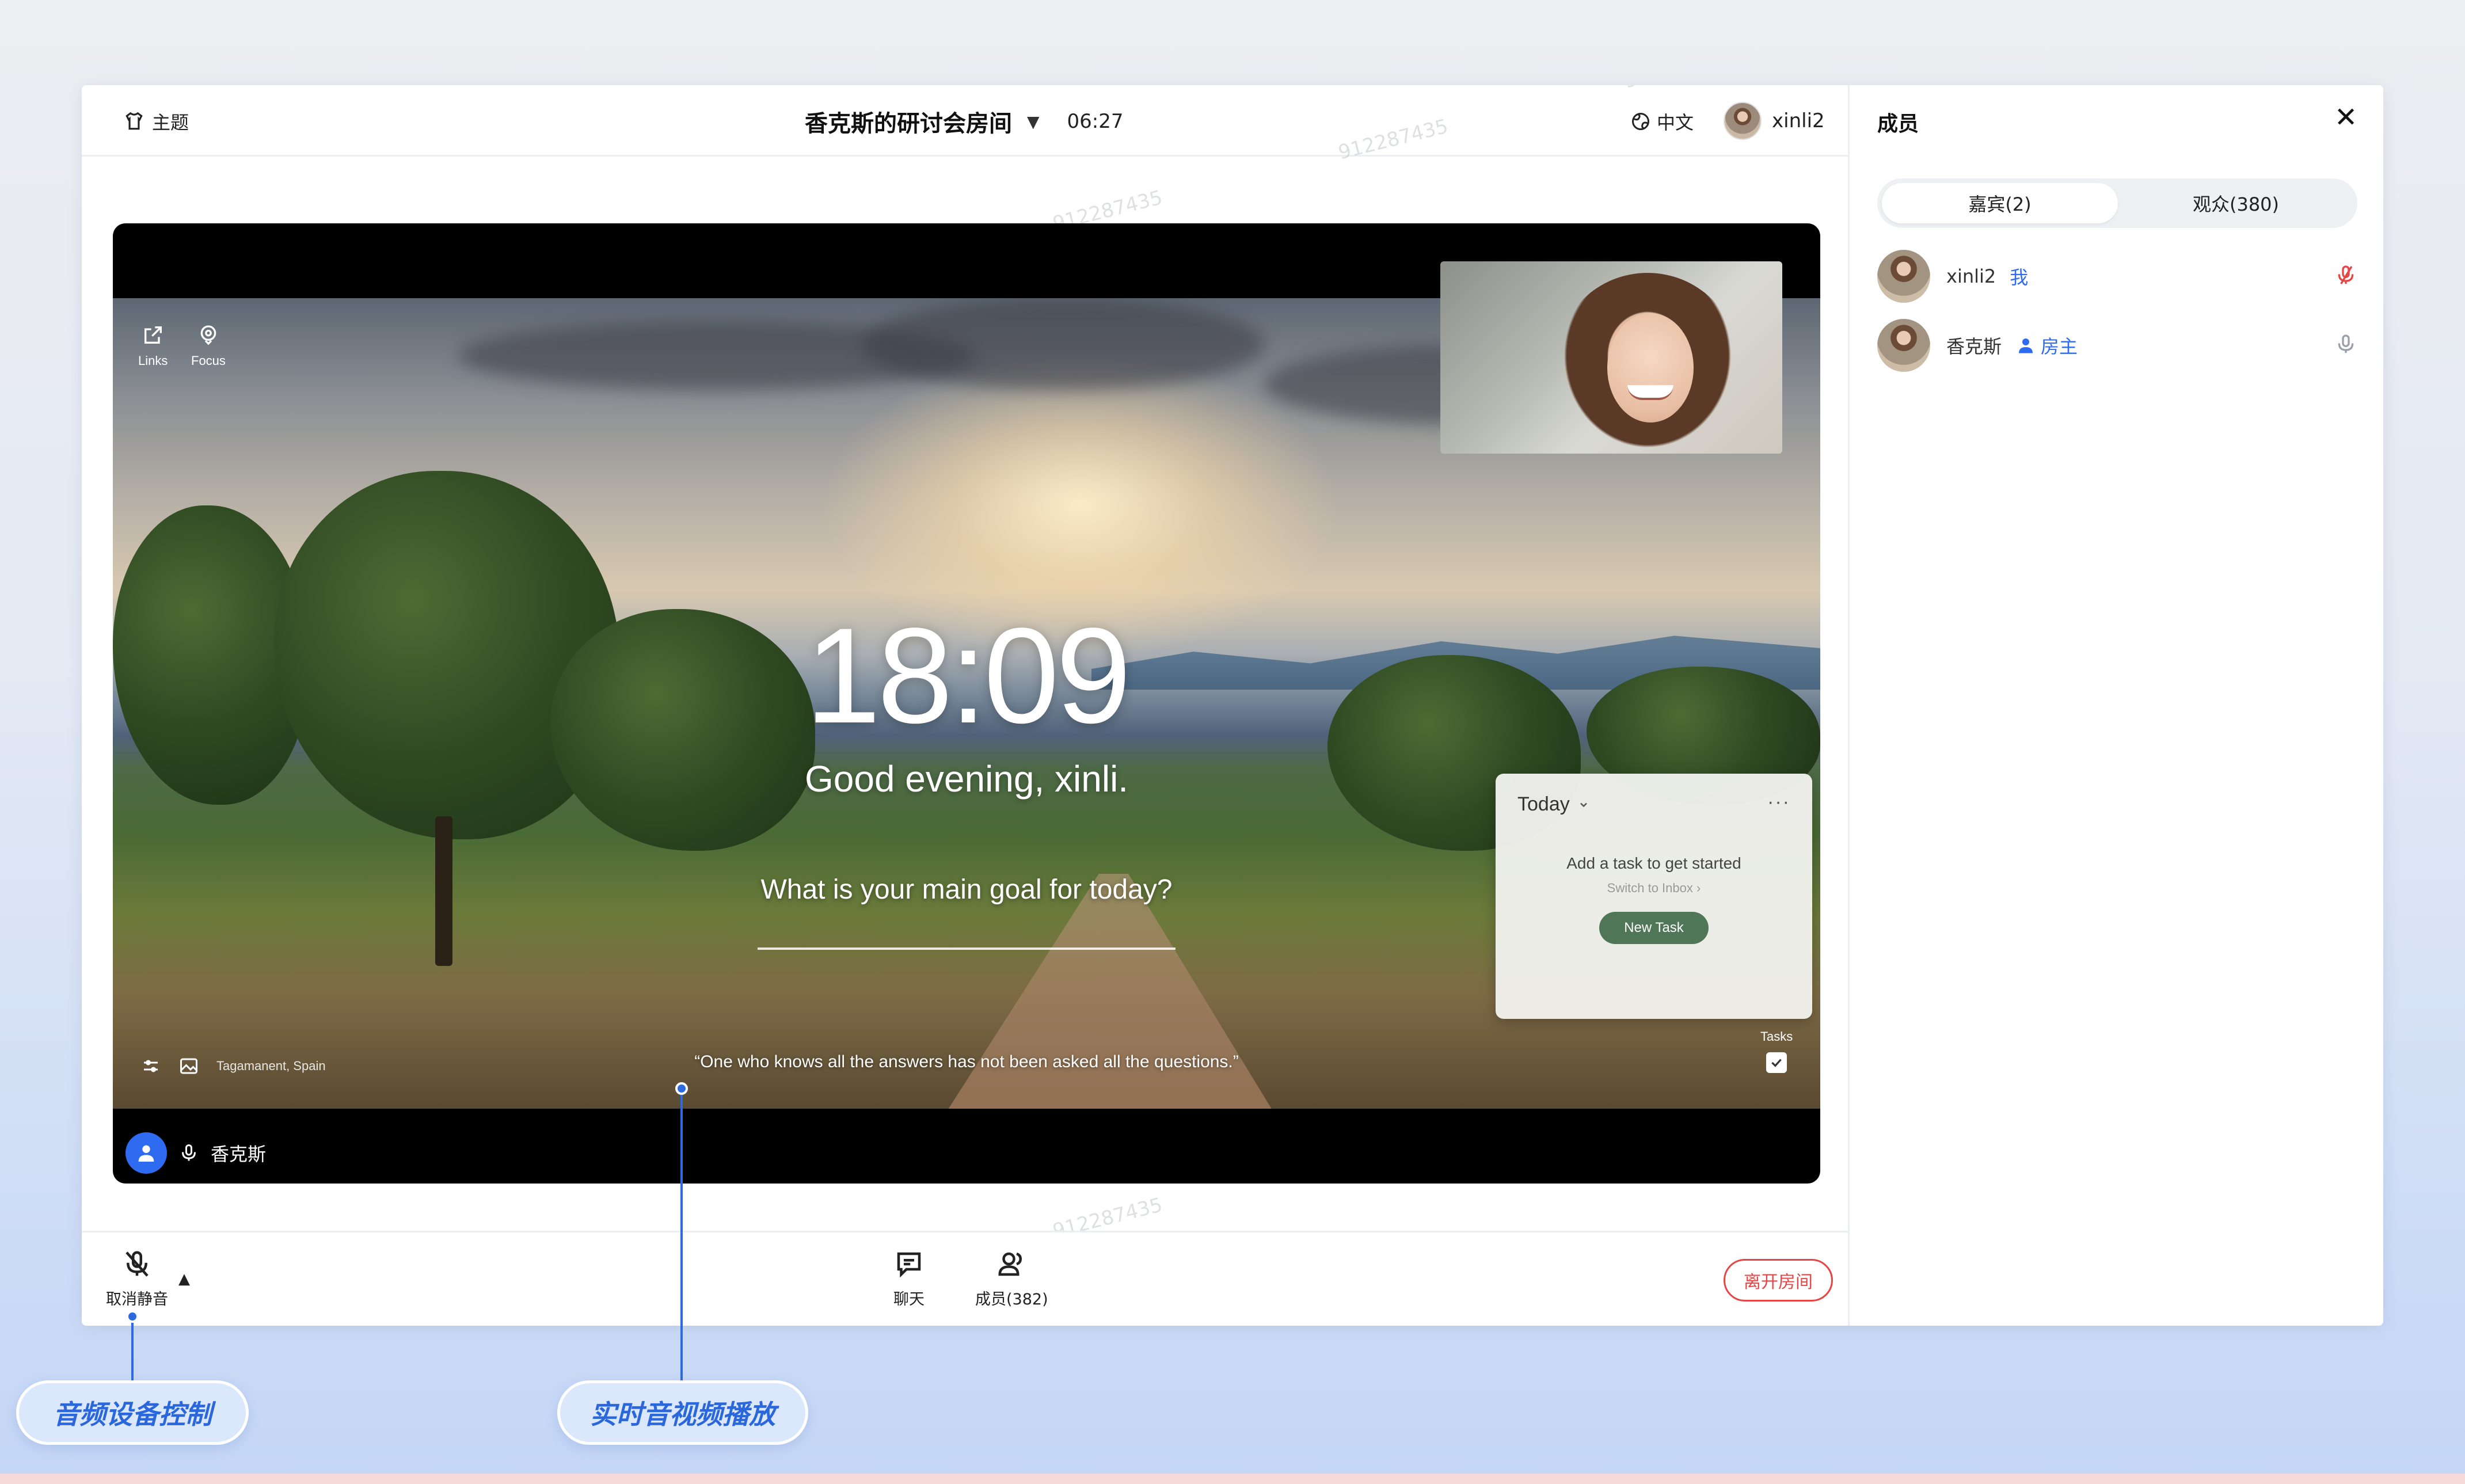  Describe the element at coordinates (170, 123) in the screenshot. I see `theme-label: 主题` at that location.